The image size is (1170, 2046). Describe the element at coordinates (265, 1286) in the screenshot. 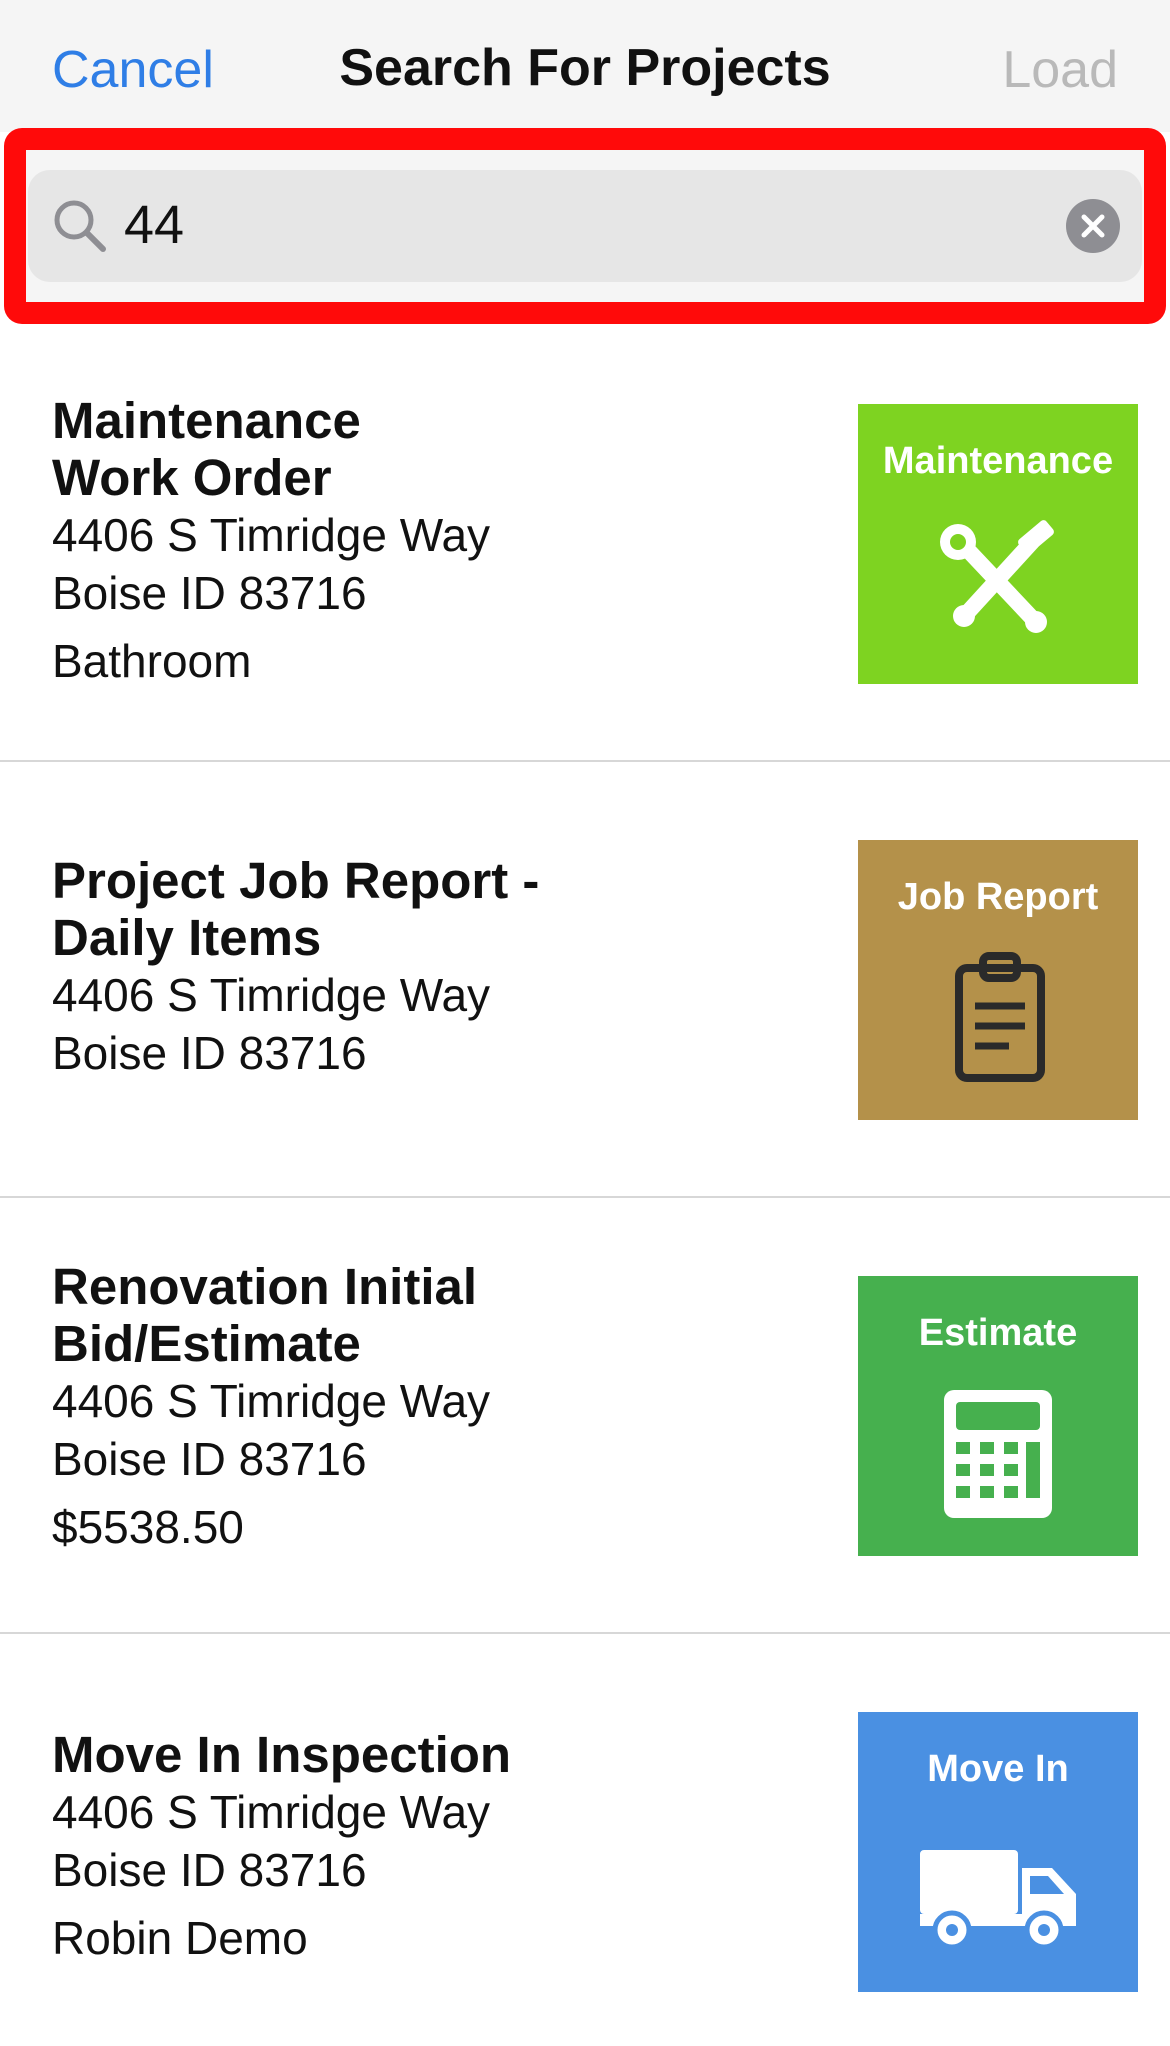

I see `item-title: Renovation Initial` at that location.